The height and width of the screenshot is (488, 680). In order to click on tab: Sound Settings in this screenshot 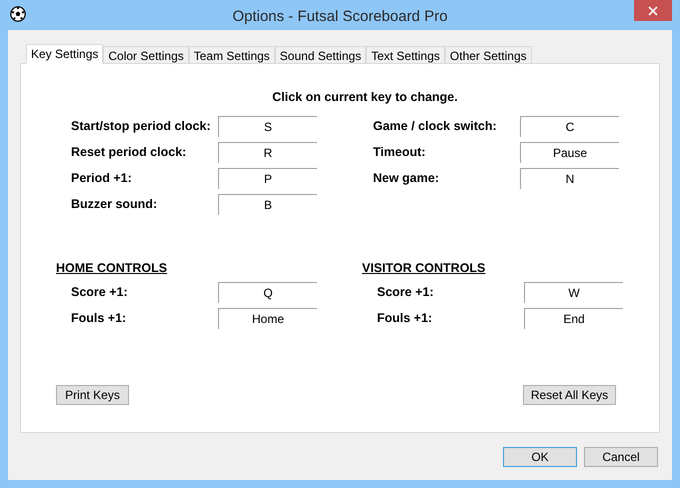, I will do `click(320, 54)`.